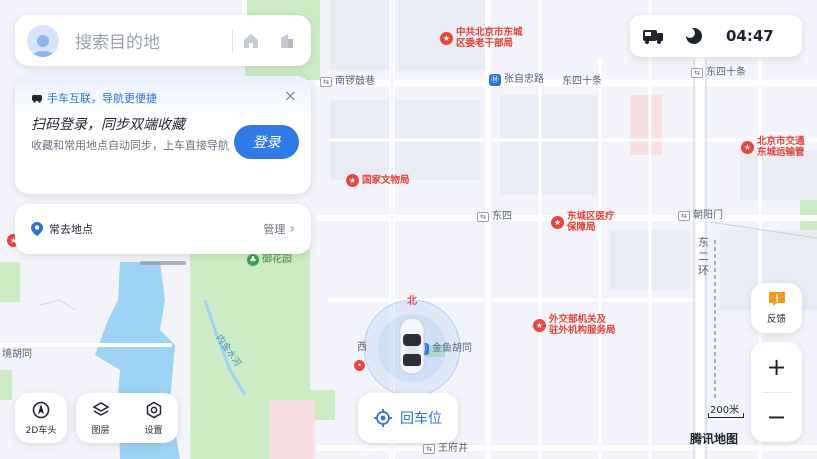 This screenshot has height=459, width=817. Describe the element at coordinates (274, 229) in the screenshot. I see `manage-link: 管理` at that location.